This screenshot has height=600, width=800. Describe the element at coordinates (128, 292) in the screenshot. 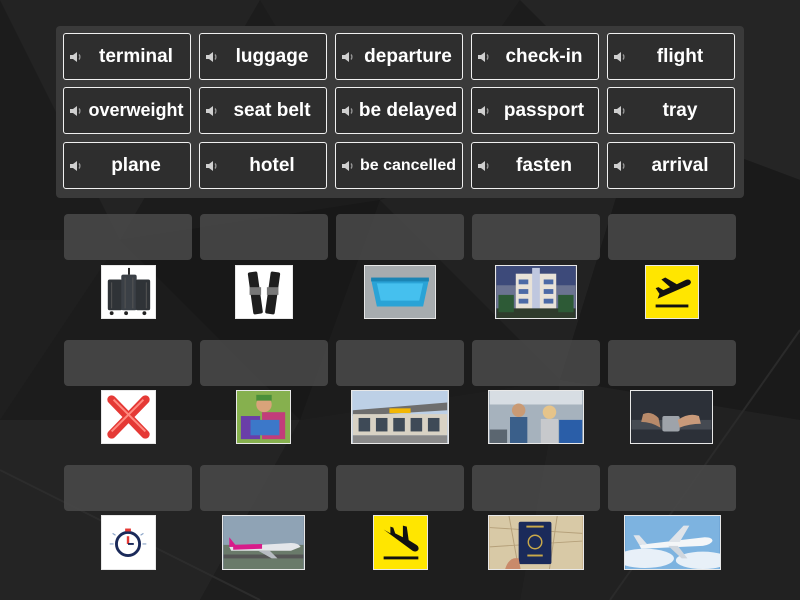

I see `suitcases-image` at that location.